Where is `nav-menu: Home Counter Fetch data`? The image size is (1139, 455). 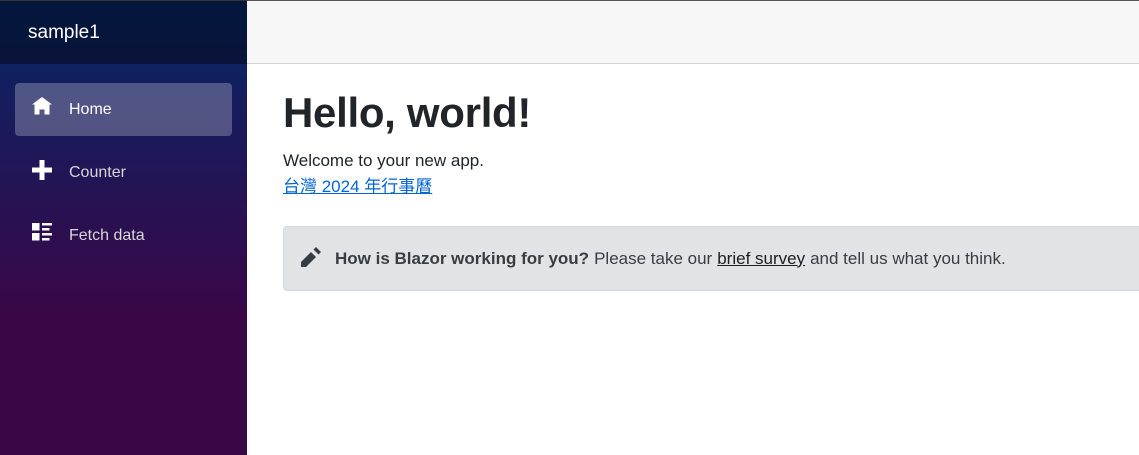
nav-menu: Home Counter Fetch data is located at coordinates (123, 168).